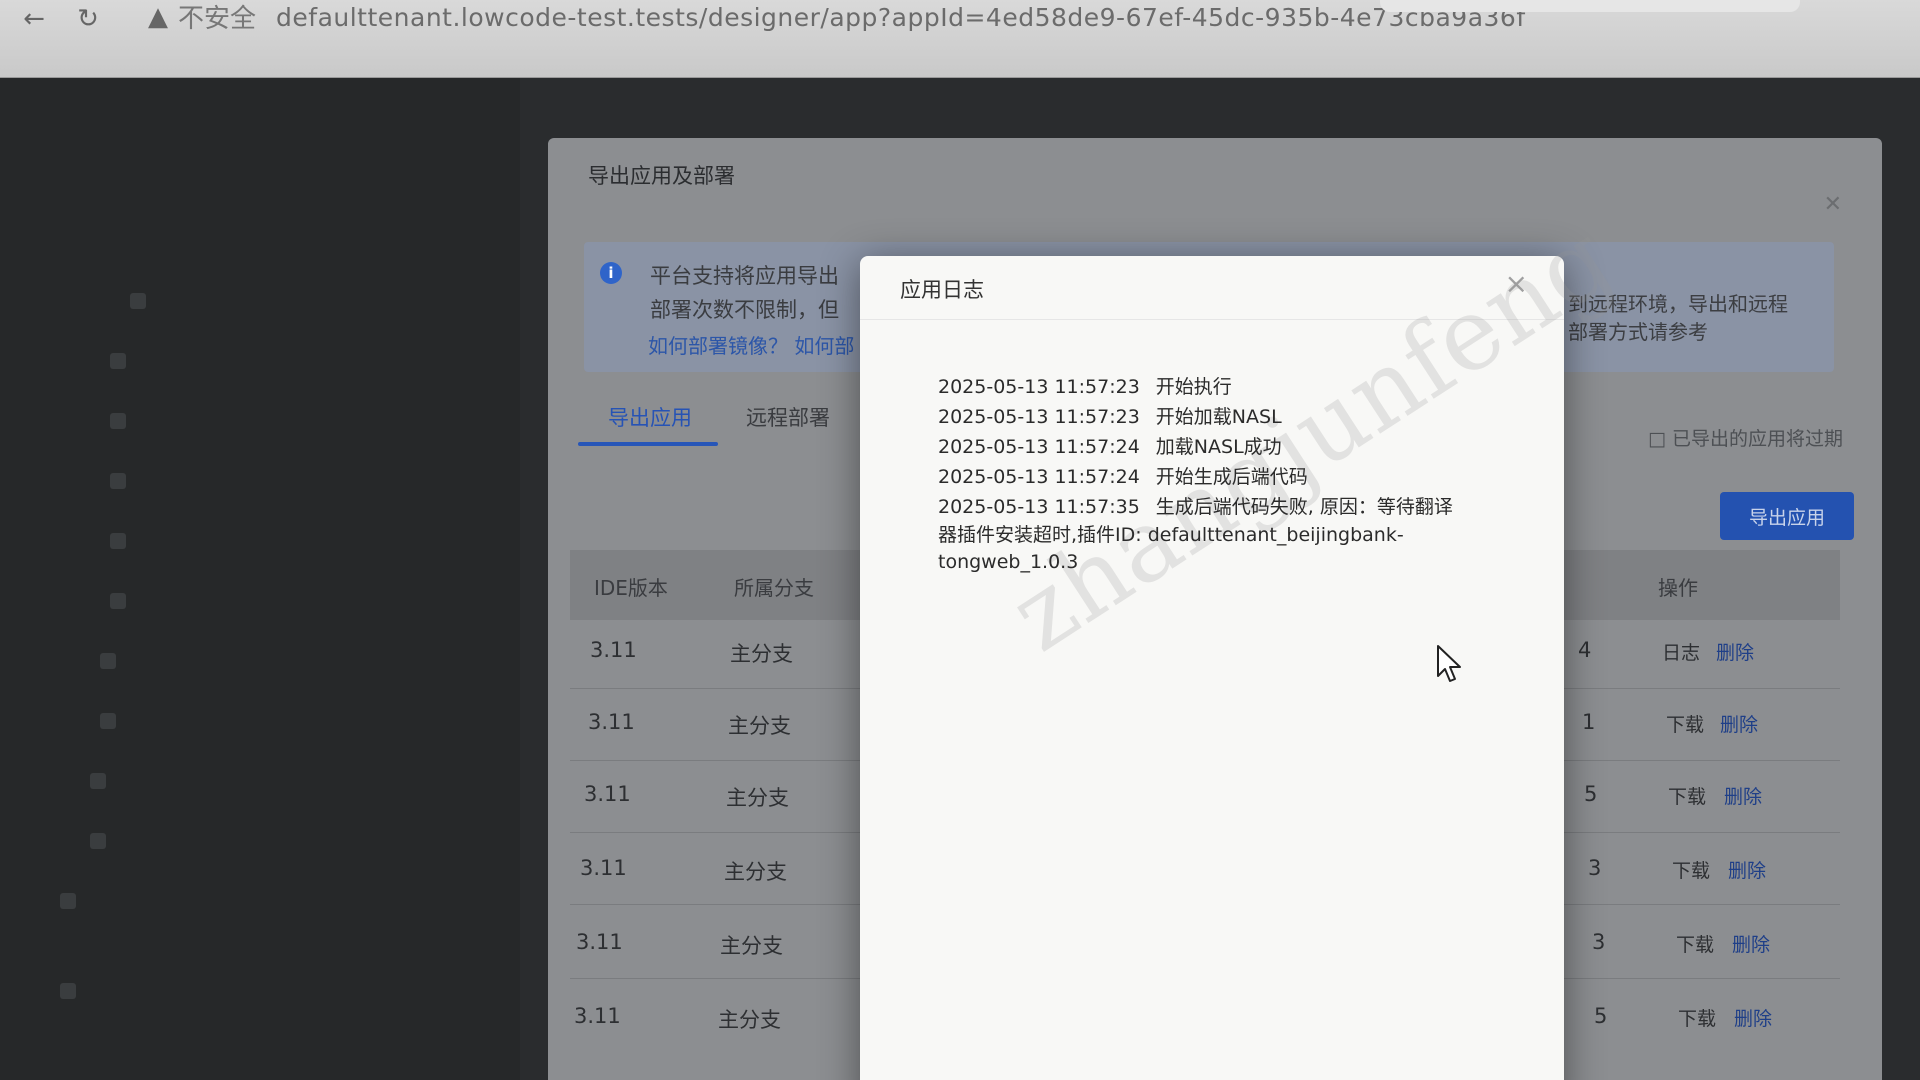 The width and height of the screenshot is (1920, 1080). Describe the element at coordinates (1746, 439) in the screenshot. I see `exported-note: □ 已导出的应用将过期` at that location.